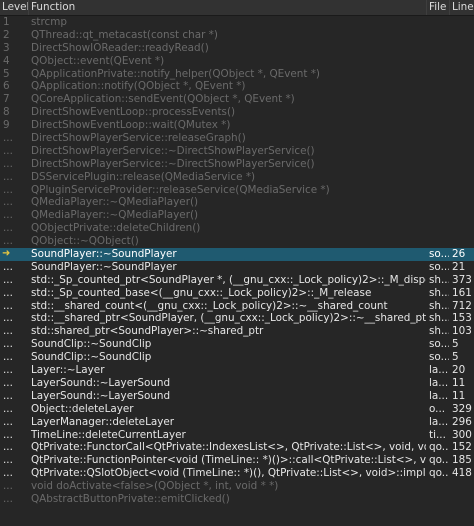  I want to click on frame-level: 2, so click(14, 35).